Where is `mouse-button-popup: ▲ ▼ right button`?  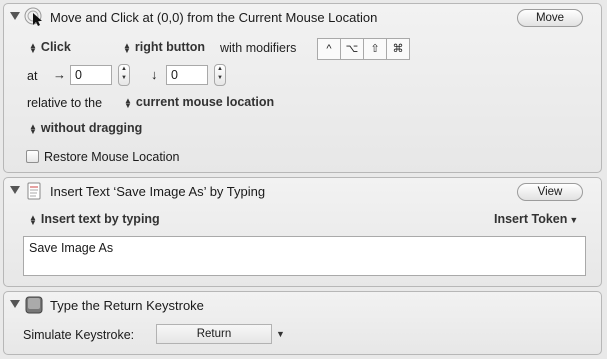 mouse-button-popup: ▲ ▼ right button is located at coordinates (164, 47).